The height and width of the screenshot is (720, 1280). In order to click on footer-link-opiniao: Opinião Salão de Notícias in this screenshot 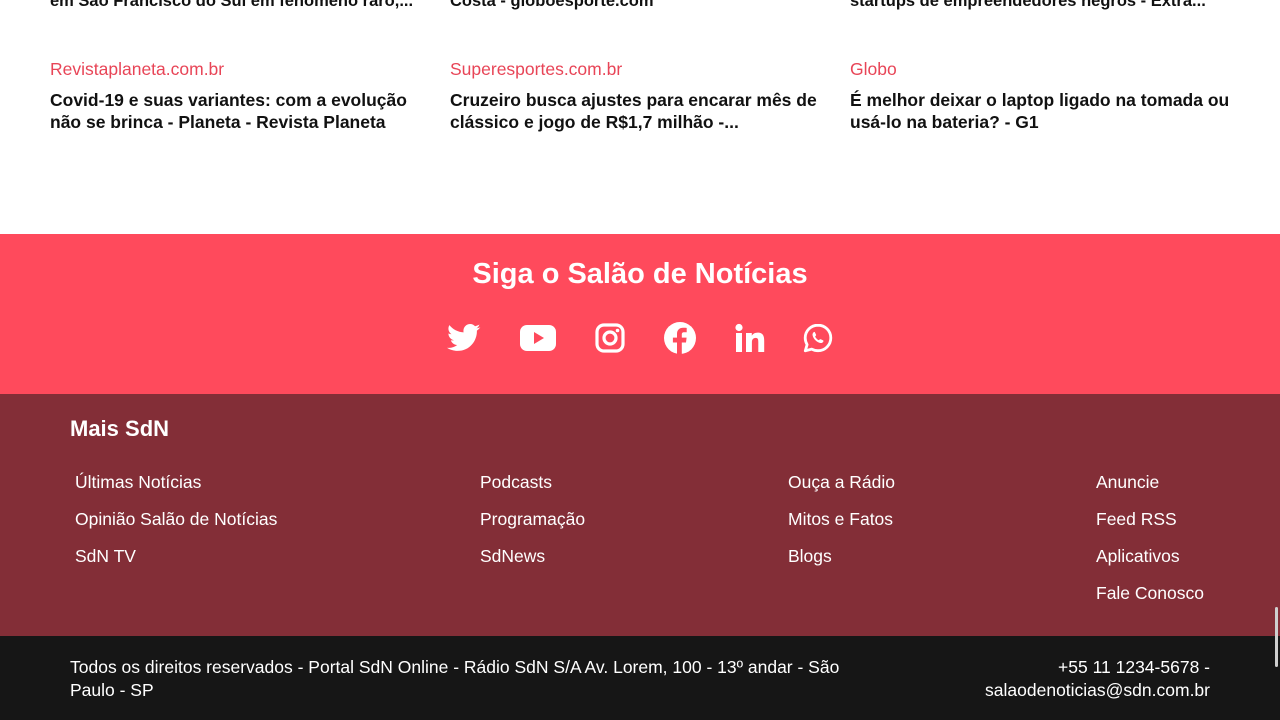, I will do `click(176, 519)`.